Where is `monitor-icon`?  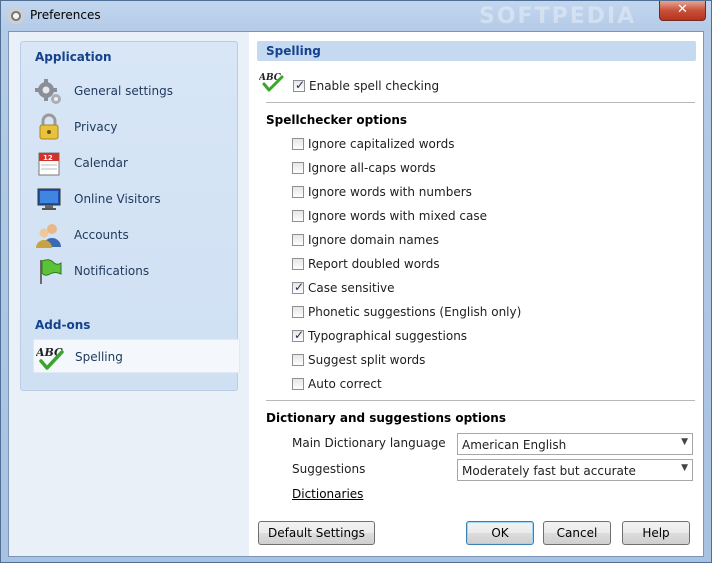 monitor-icon is located at coordinates (49, 199).